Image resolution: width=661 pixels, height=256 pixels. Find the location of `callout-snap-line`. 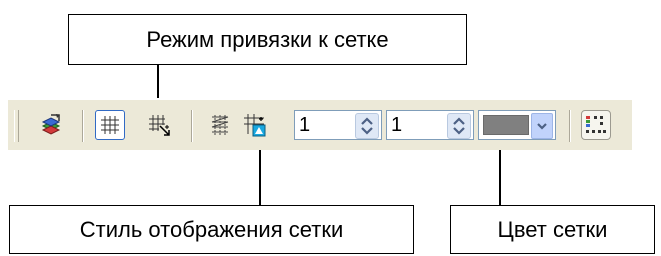

callout-snap-line is located at coordinates (158, 81).